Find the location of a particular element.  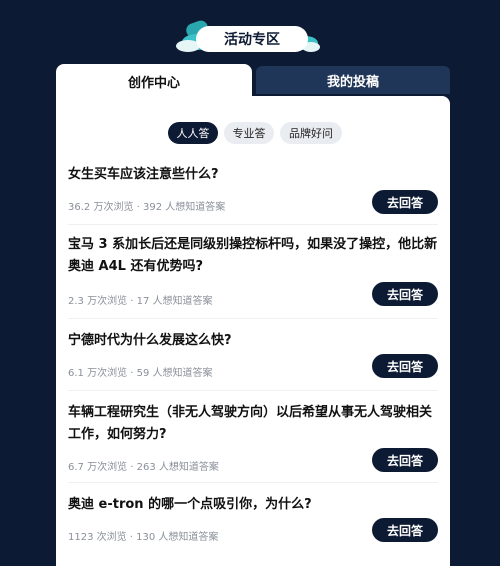

question-title: 奥迪 e-tron 的哪一个点吸引你，为什么? is located at coordinates (248, 505).